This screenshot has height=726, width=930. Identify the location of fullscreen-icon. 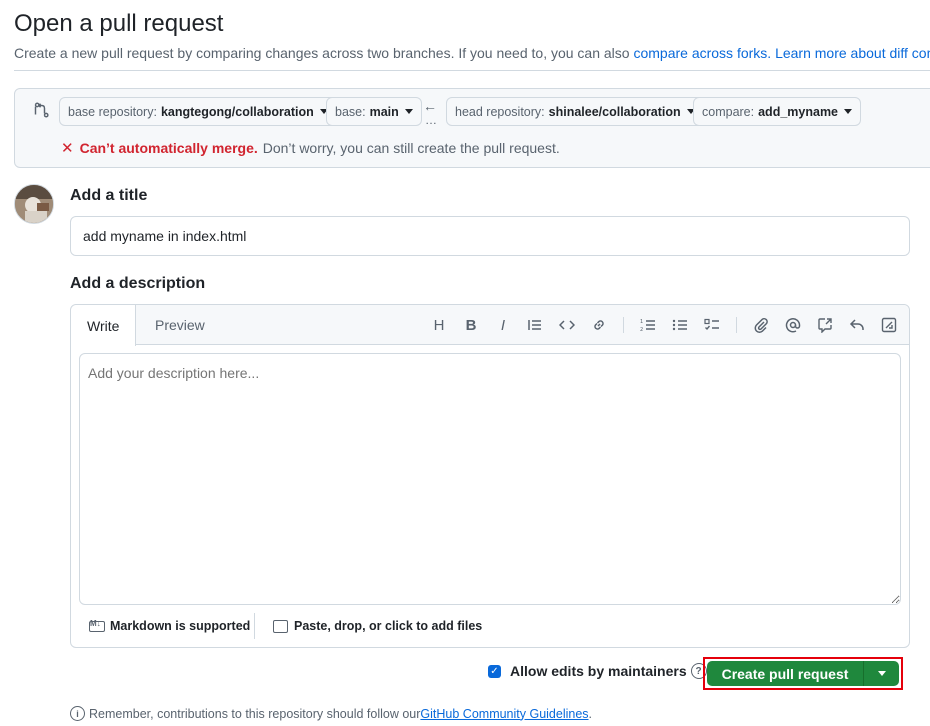
(889, 325).